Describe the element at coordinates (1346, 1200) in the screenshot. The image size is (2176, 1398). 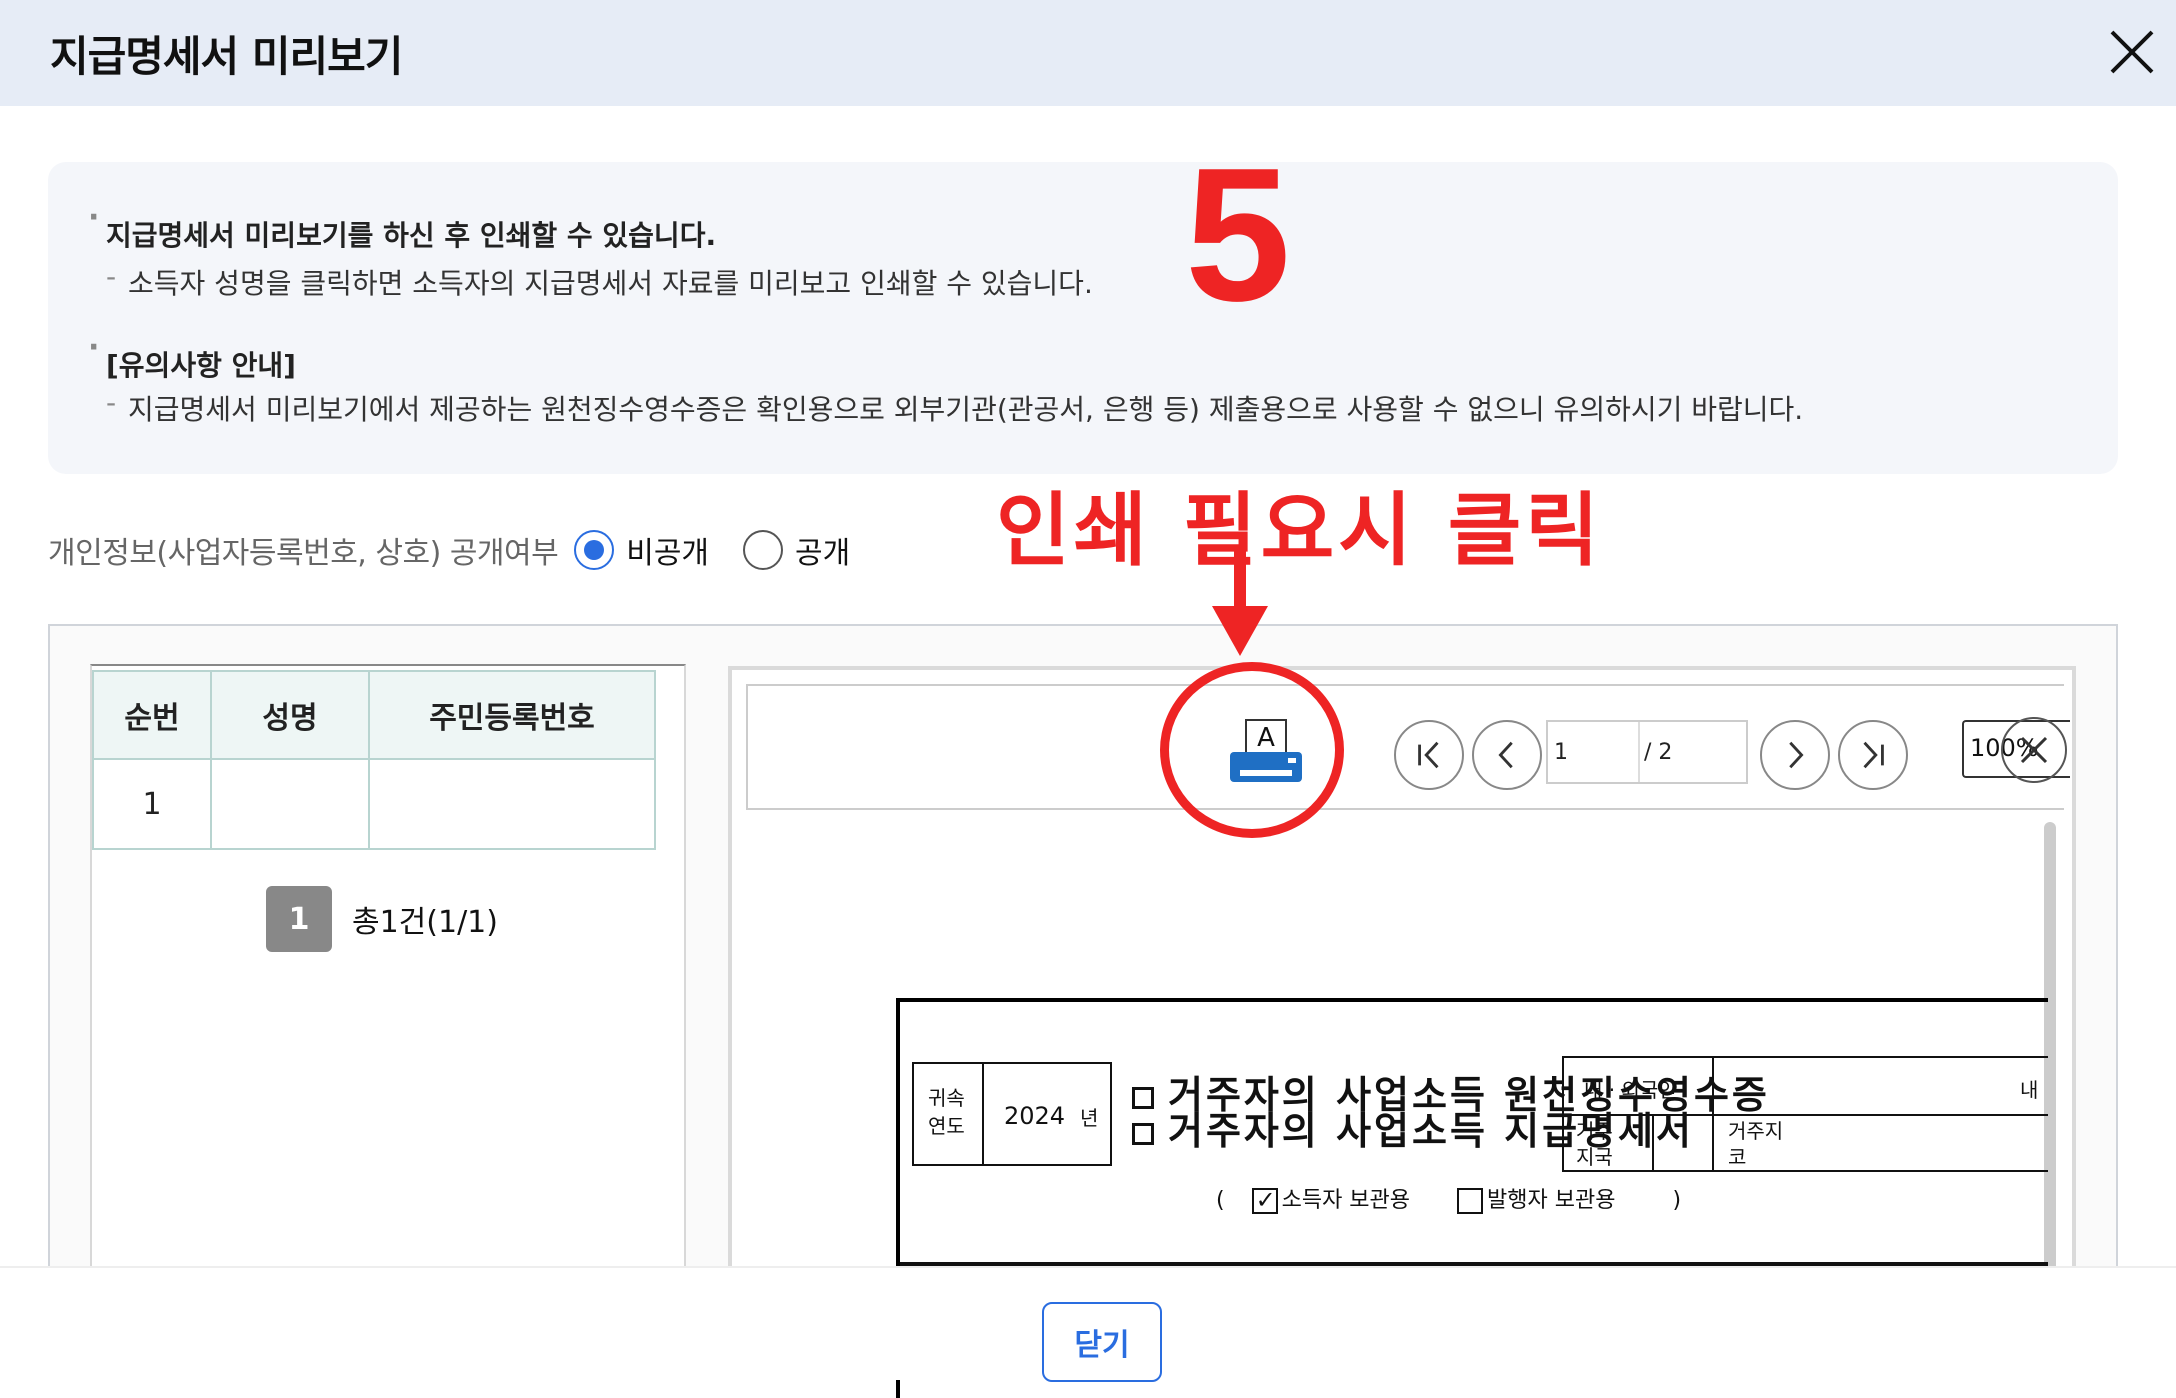
I see `copy-income: 소득자 보관용` at that location.